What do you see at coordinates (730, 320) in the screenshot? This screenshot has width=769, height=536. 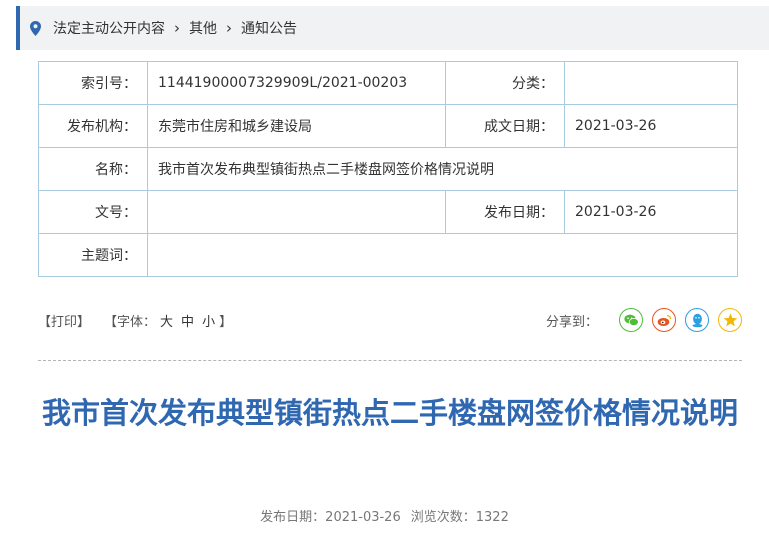 I see `qzone-icon` at bounding box center [730, 320].